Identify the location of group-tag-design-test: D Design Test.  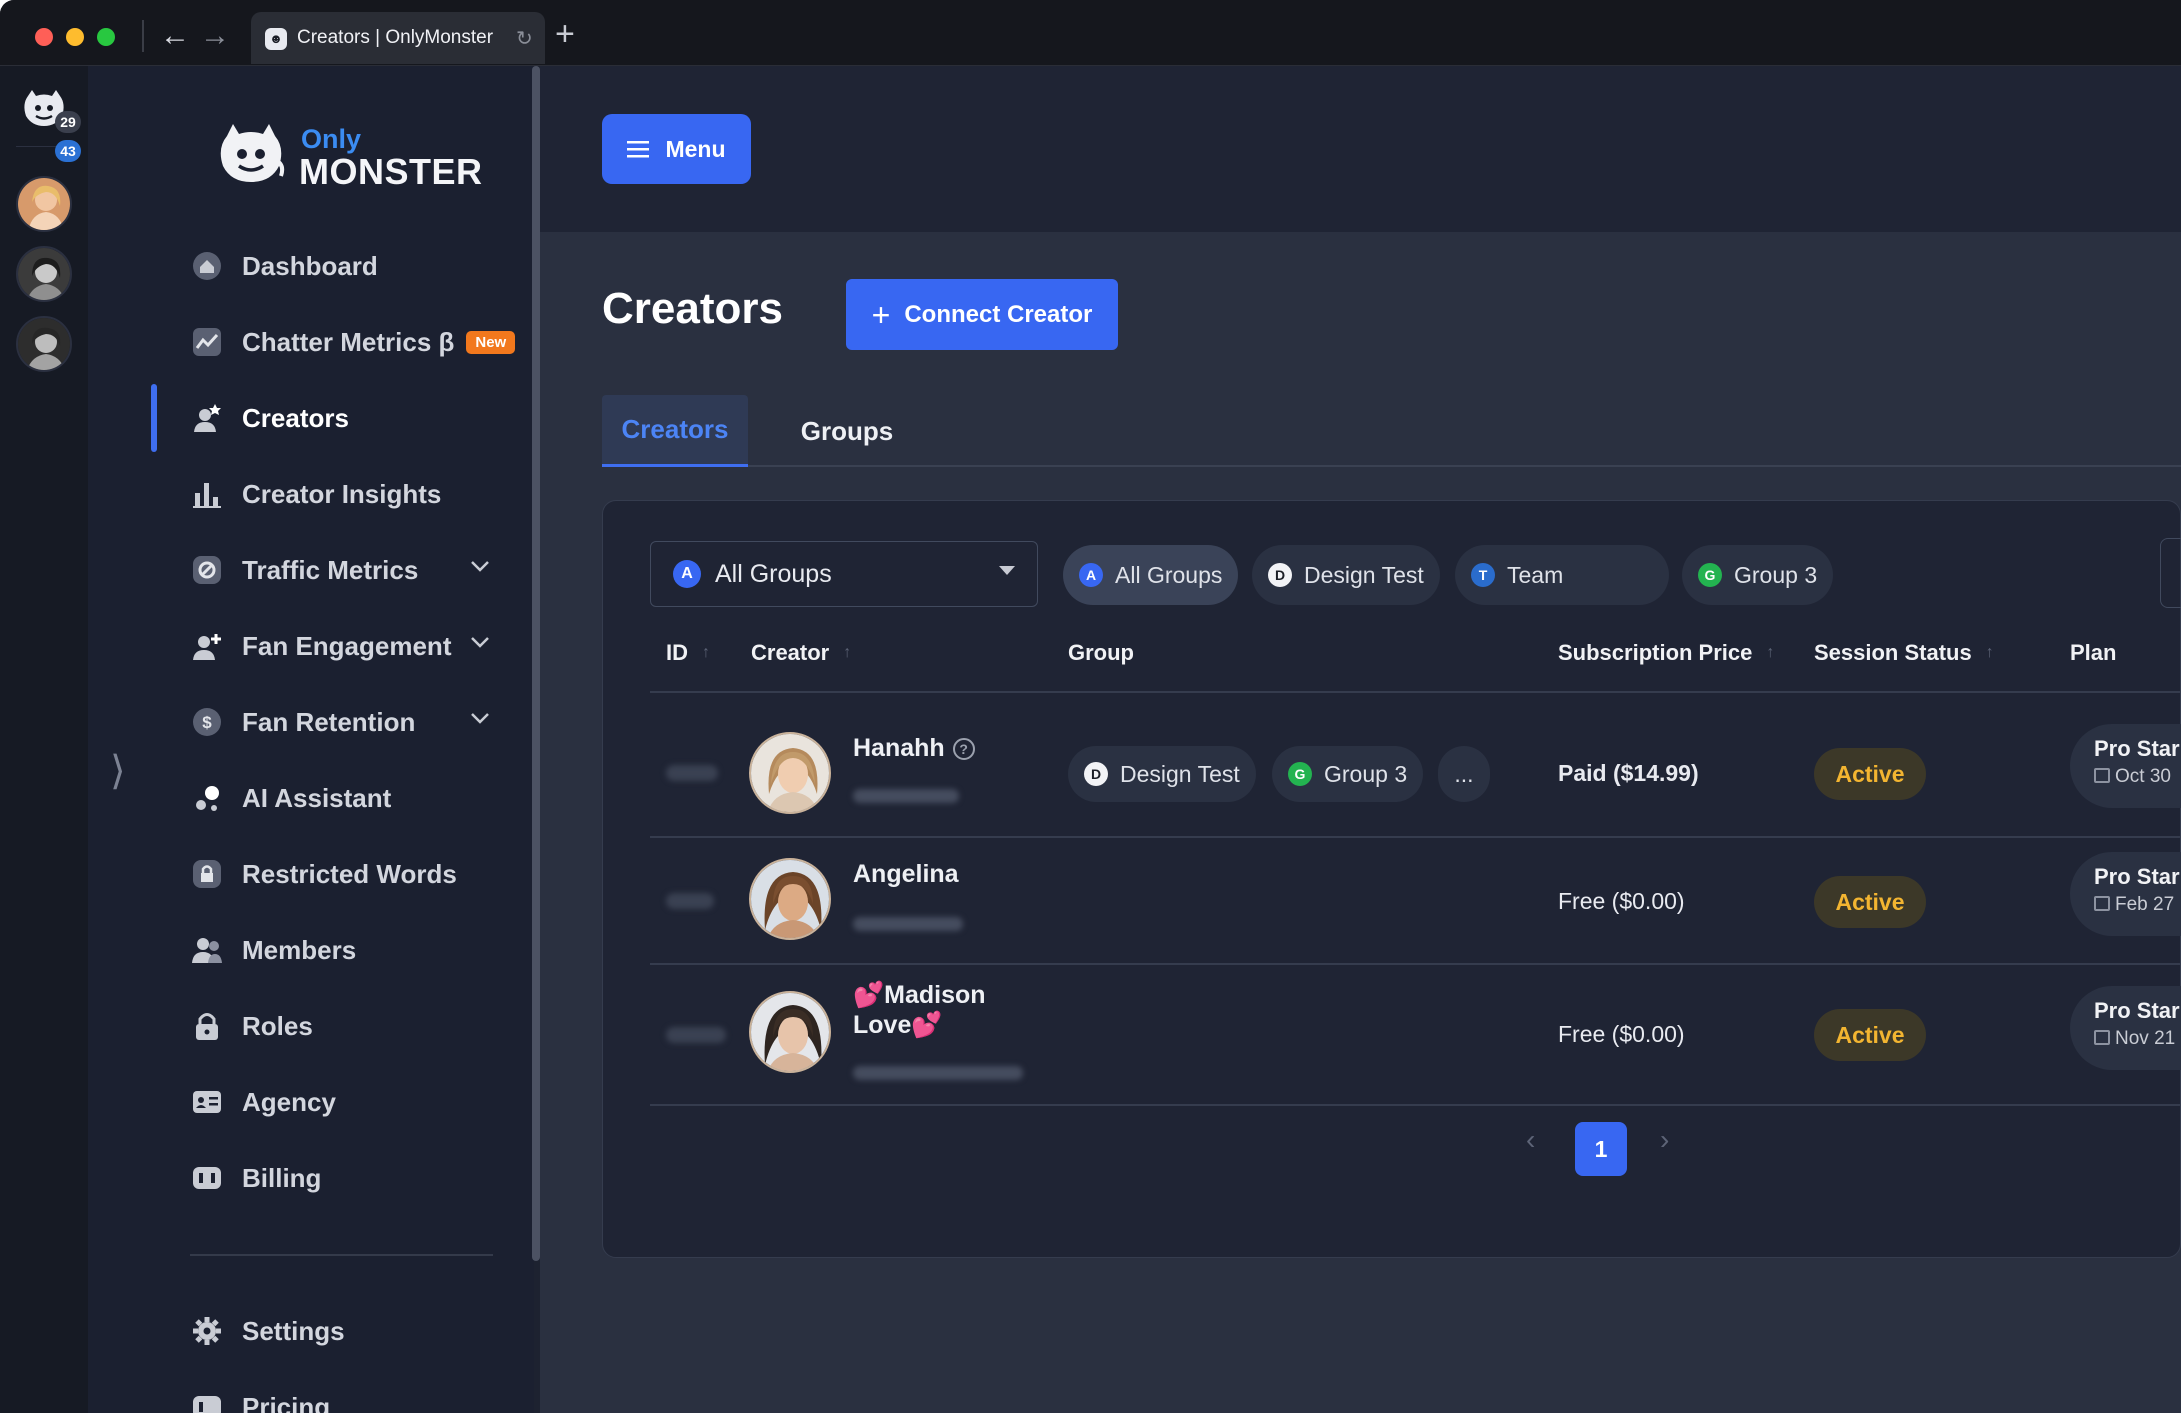
(1162, 774).